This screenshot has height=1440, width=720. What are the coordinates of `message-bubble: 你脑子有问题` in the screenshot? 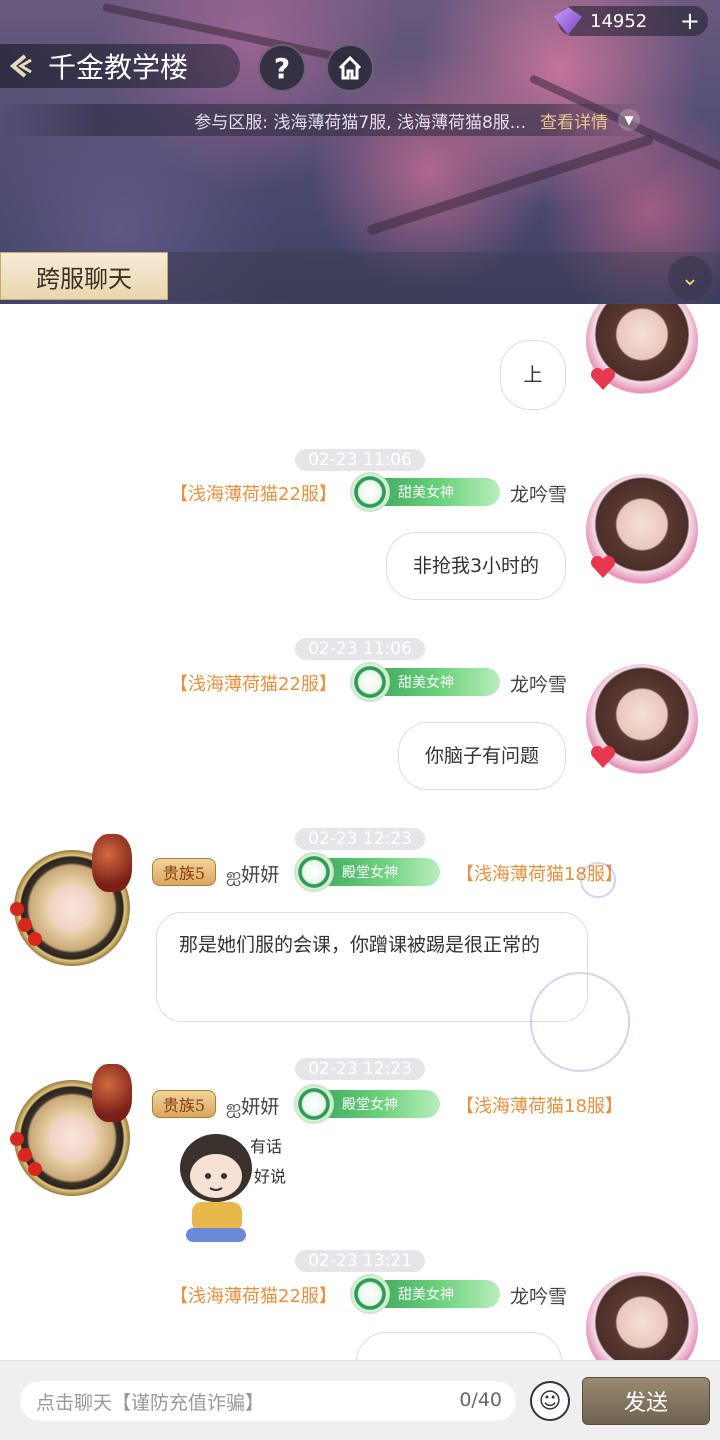 It's located at (482, 756).